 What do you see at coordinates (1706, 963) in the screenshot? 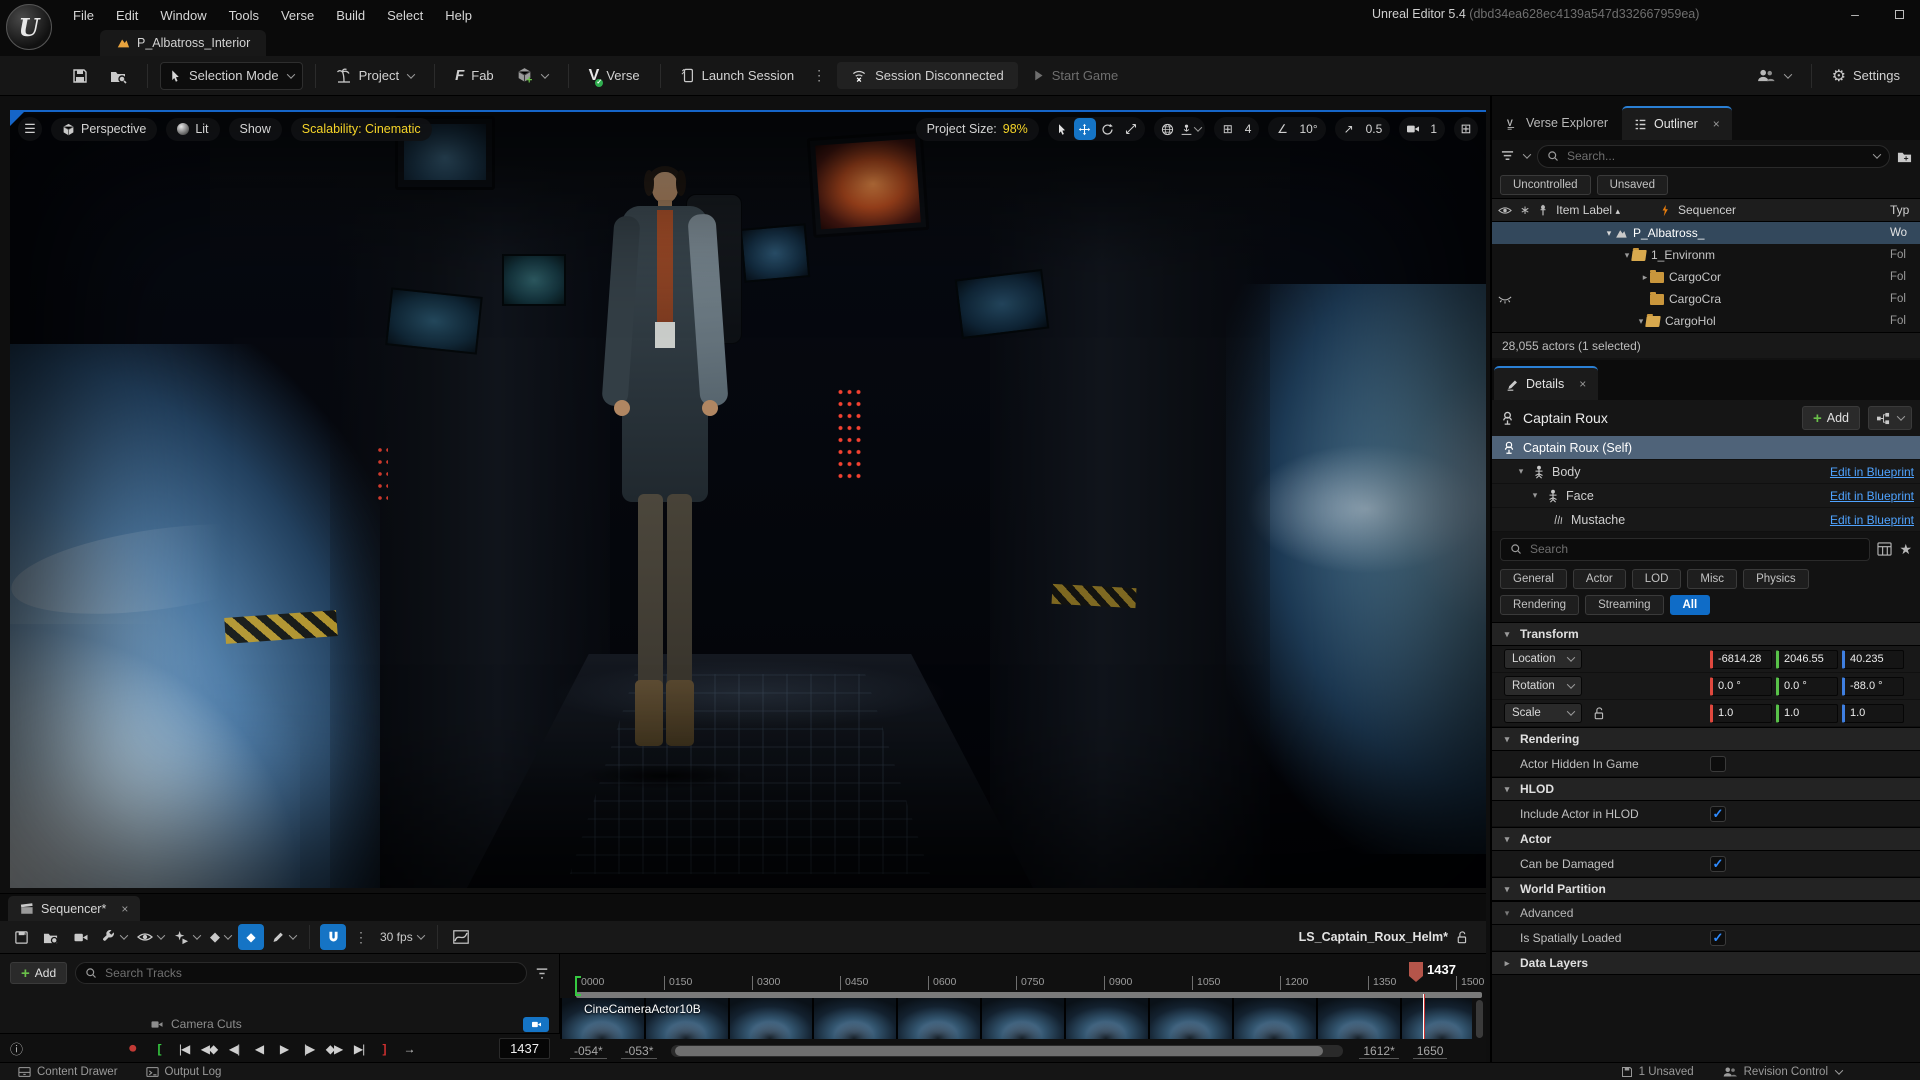
I see `section-data-layers: ▸ Data Layers` at bounding box center [1706, 963].